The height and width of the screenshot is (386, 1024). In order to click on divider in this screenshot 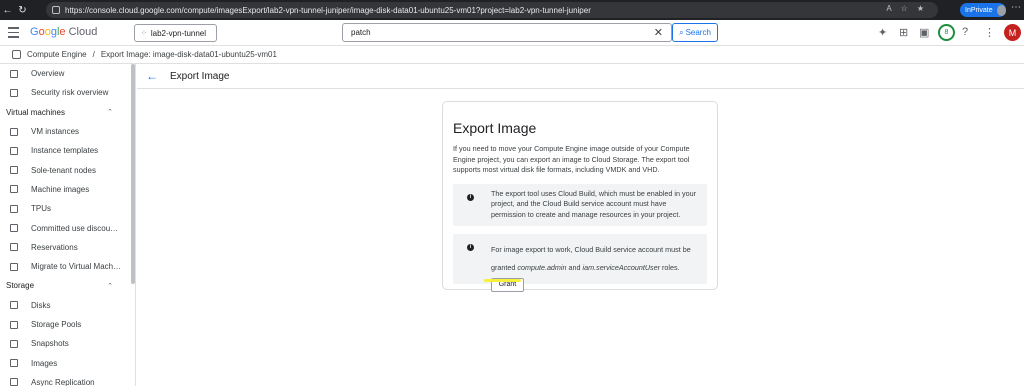, I will do `click(580, 88)`.